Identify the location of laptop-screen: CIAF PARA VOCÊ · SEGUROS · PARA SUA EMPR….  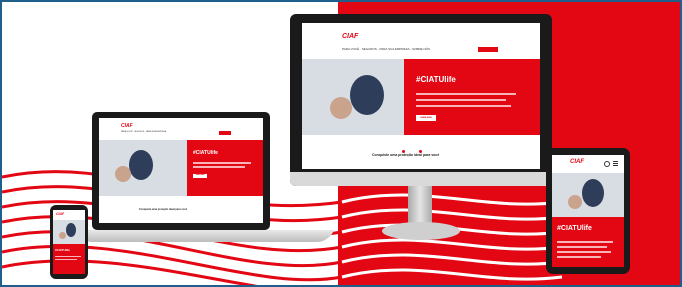
(181, 170).